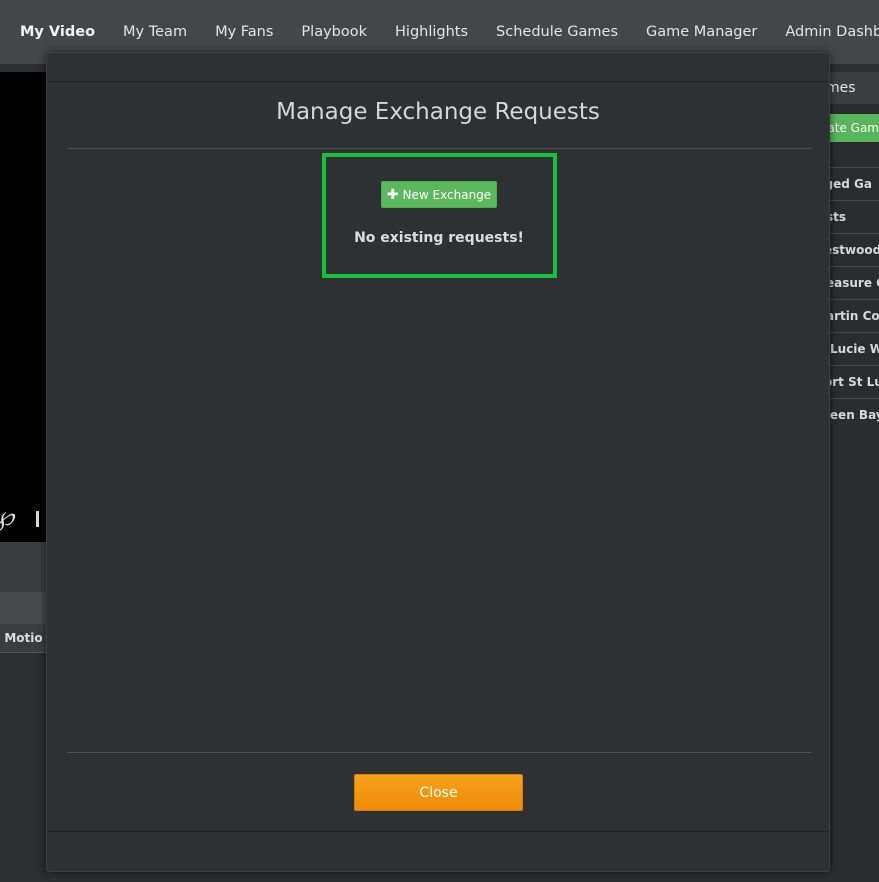 Image resolution: width=879 pixels, height=882 pixels. Describe the element at coordinates (439, 238) in the screenshot. I see `empty-state-message: No existing requests!` at that location.